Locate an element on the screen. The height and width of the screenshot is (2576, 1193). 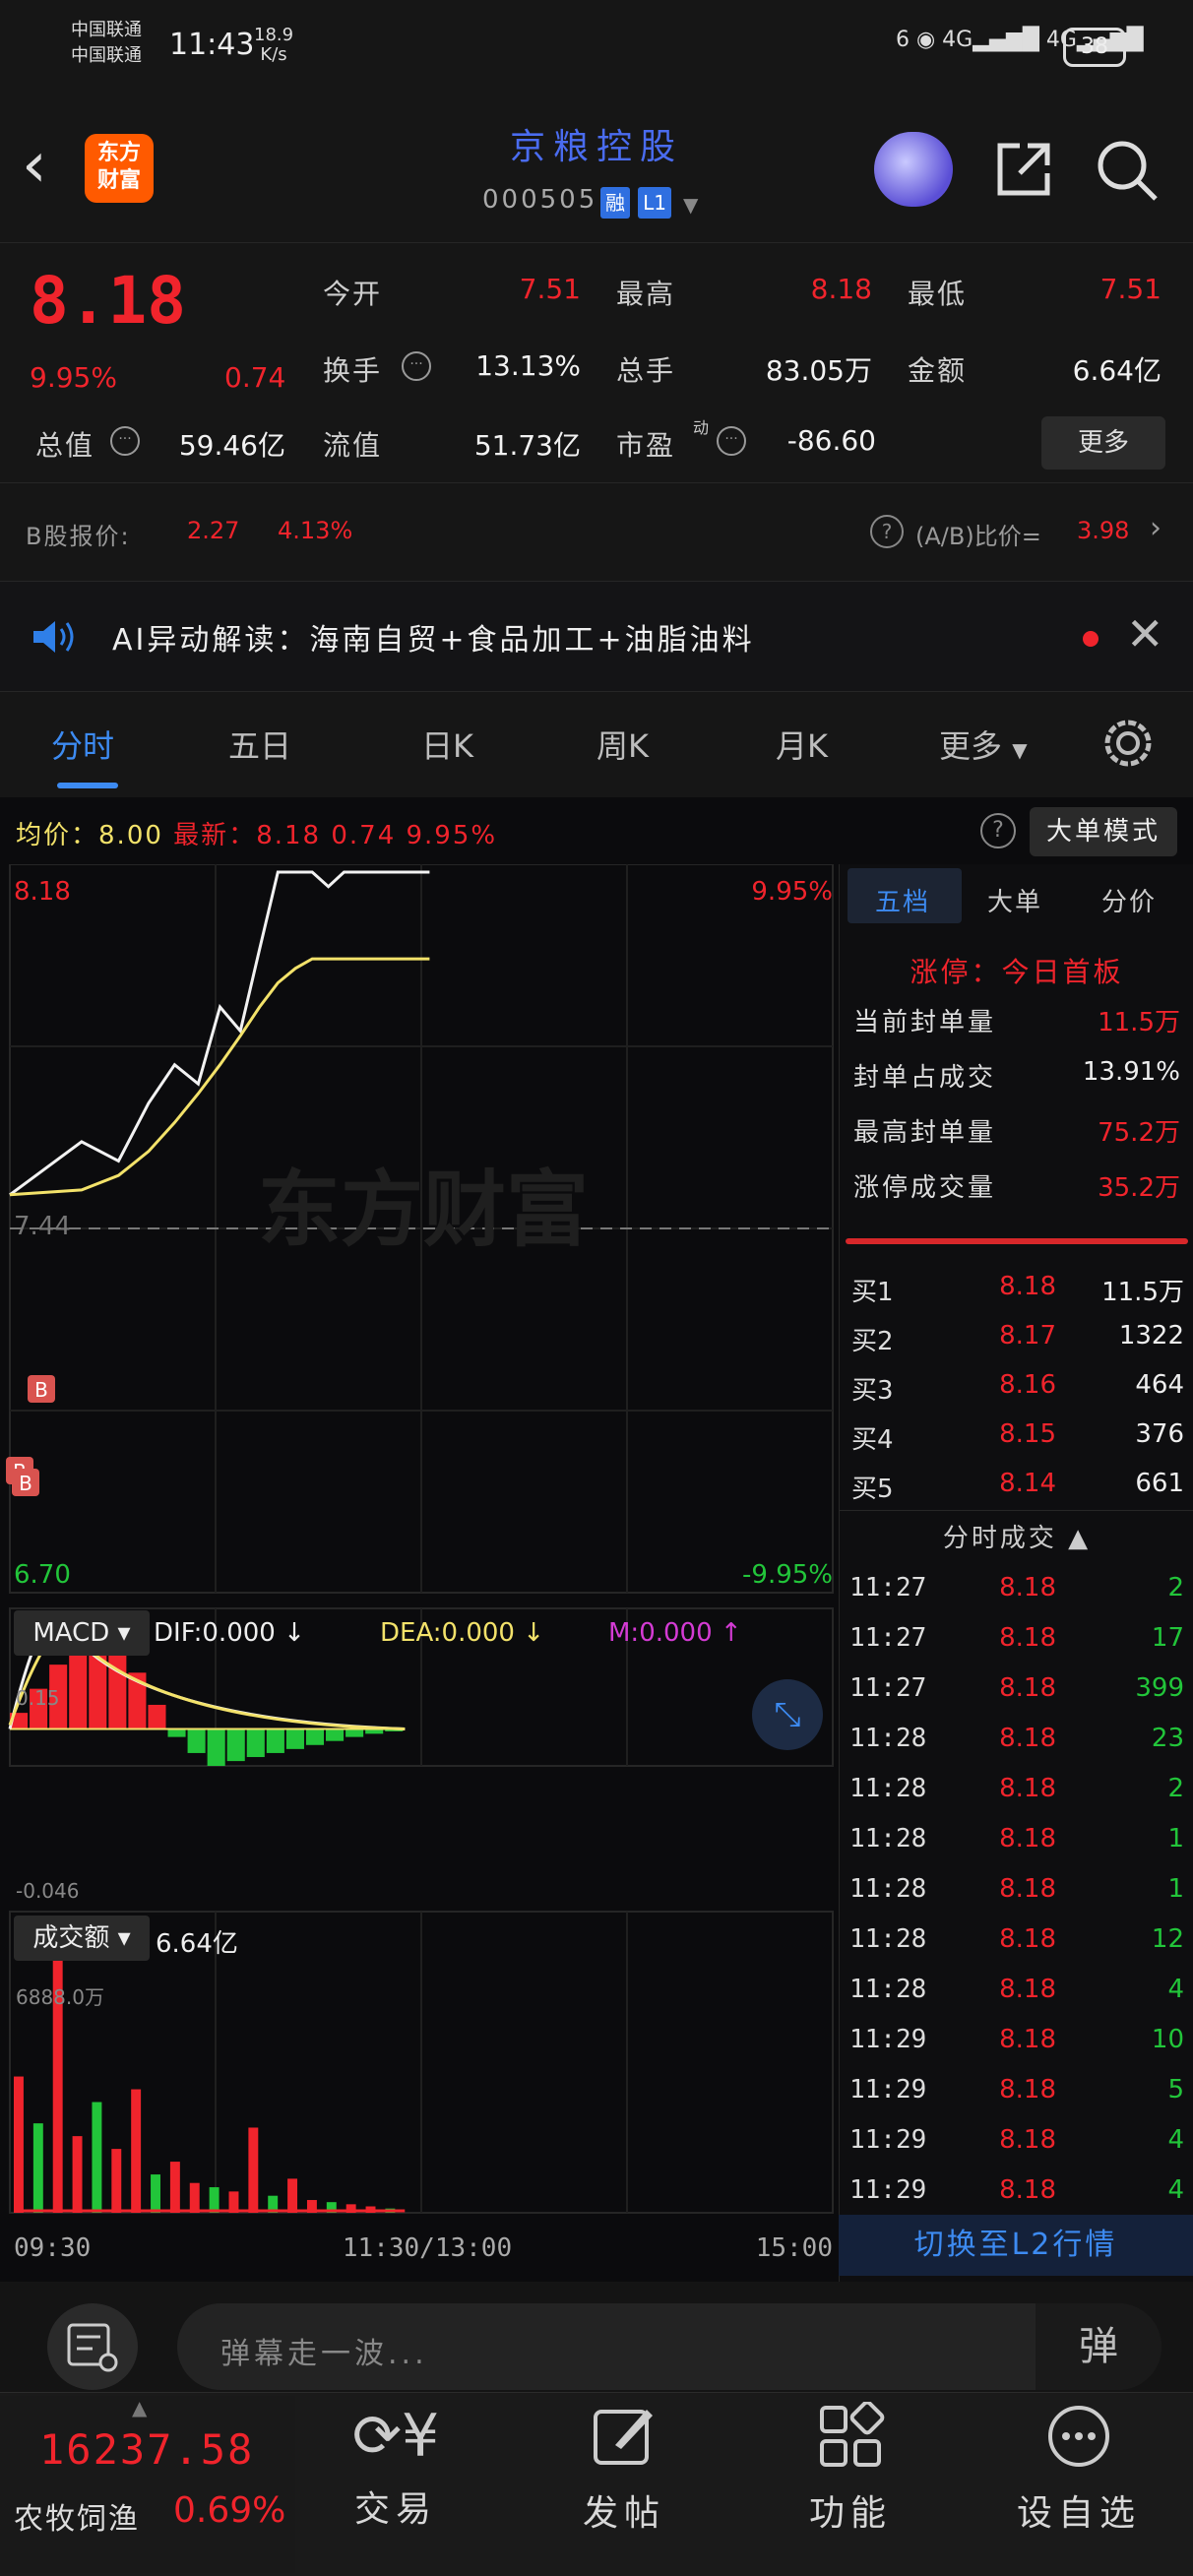
series-line-avg is located at coordinates (219, 1077).